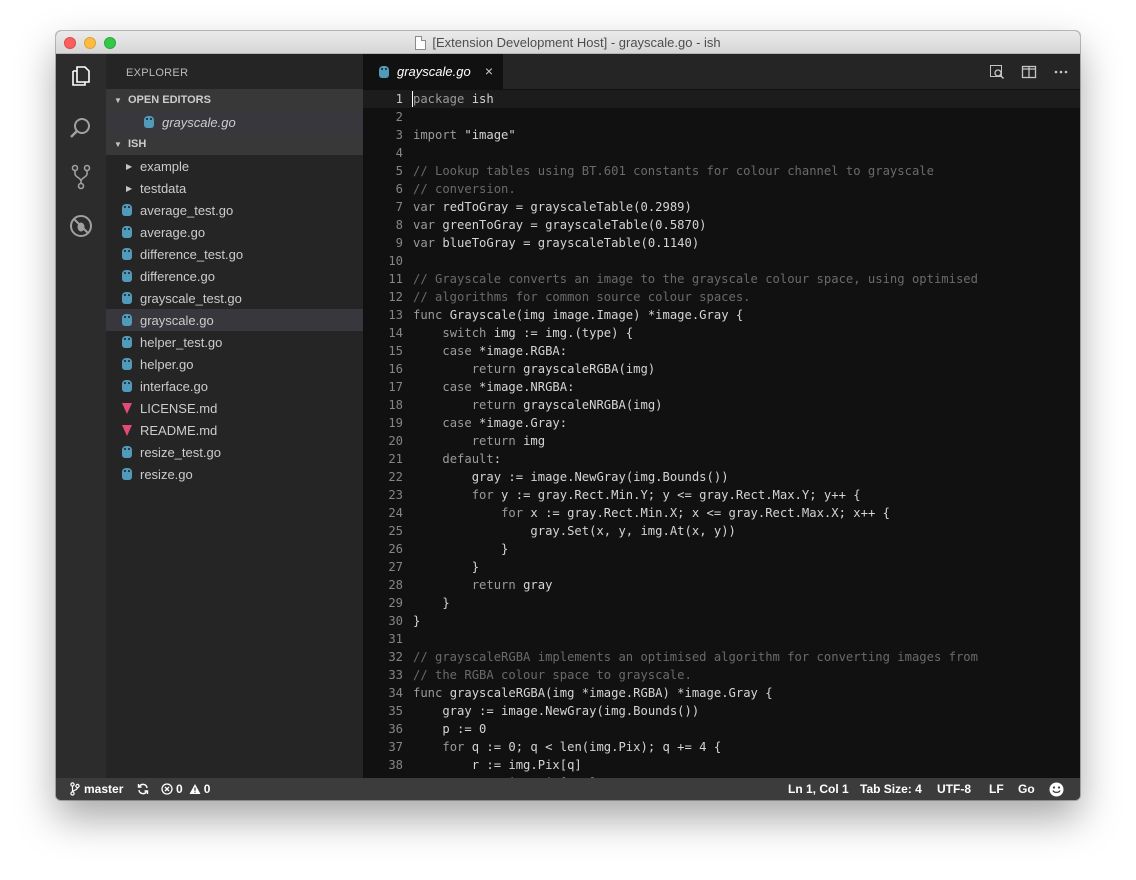 The height and width of the screenshot is (880, 1136). What do you see at coordinates (490, 135) in the screenshot?
I see `code-token: "image"` at bounding box center [490, 135].